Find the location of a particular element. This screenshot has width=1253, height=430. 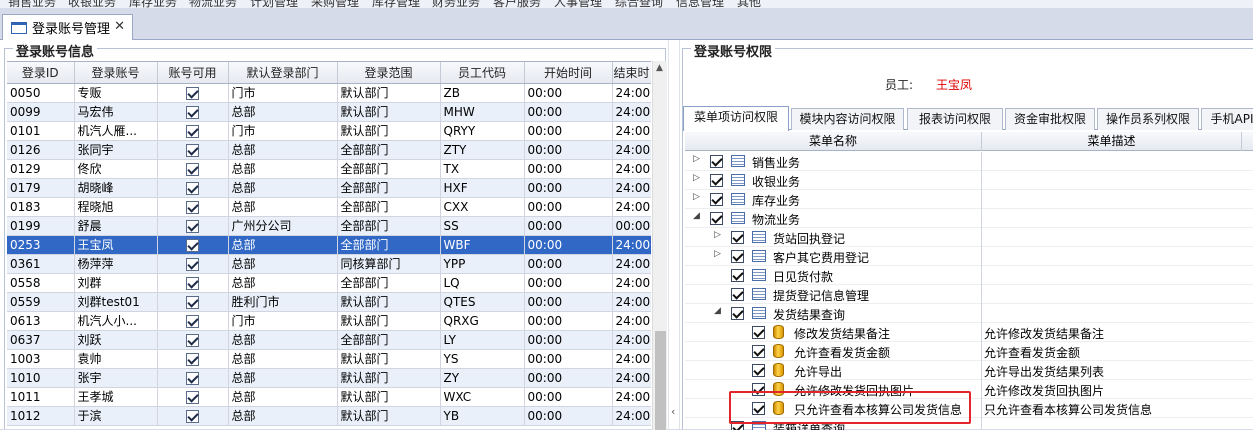

menu-item: 库存业务 is located at coordinates (153, 4).